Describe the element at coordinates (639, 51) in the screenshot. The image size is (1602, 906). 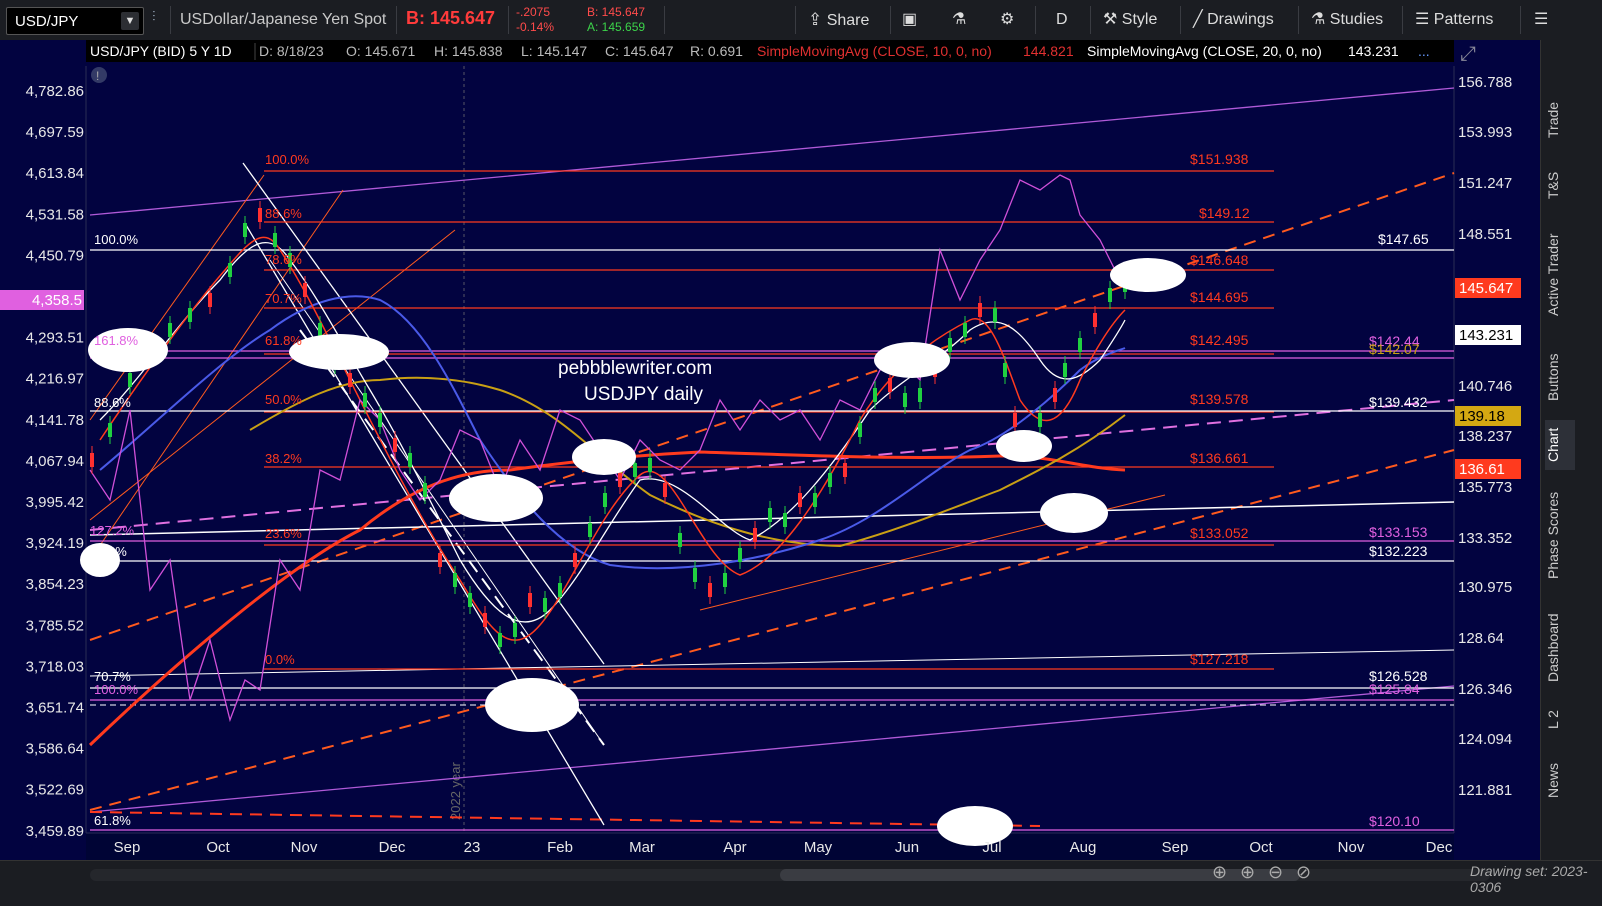
I see `bar-close: C: 145.647` at that location.